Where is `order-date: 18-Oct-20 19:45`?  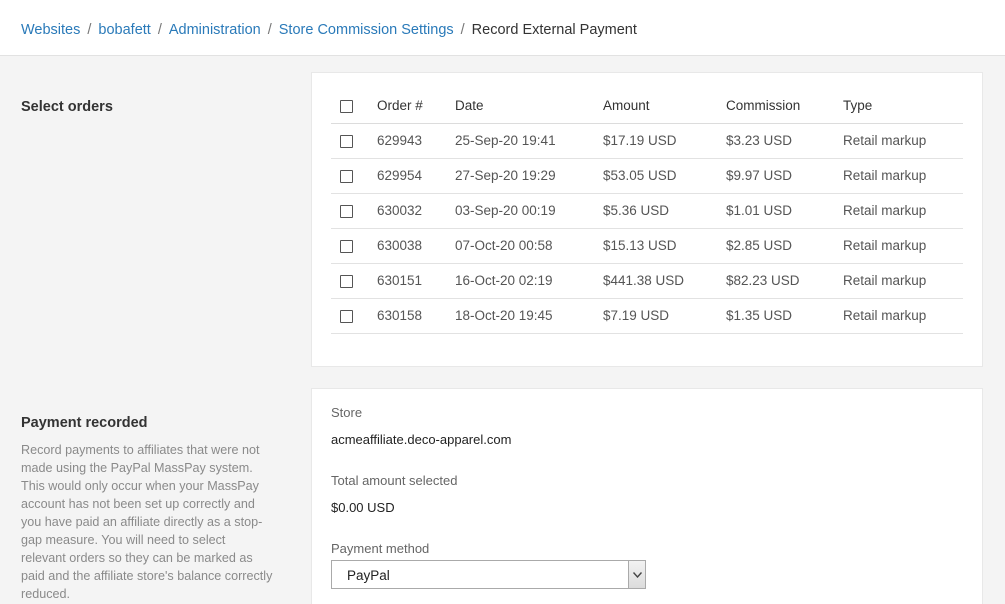 order-date: 18-Oct-20 19:45 is located at coordinates (529, 316).